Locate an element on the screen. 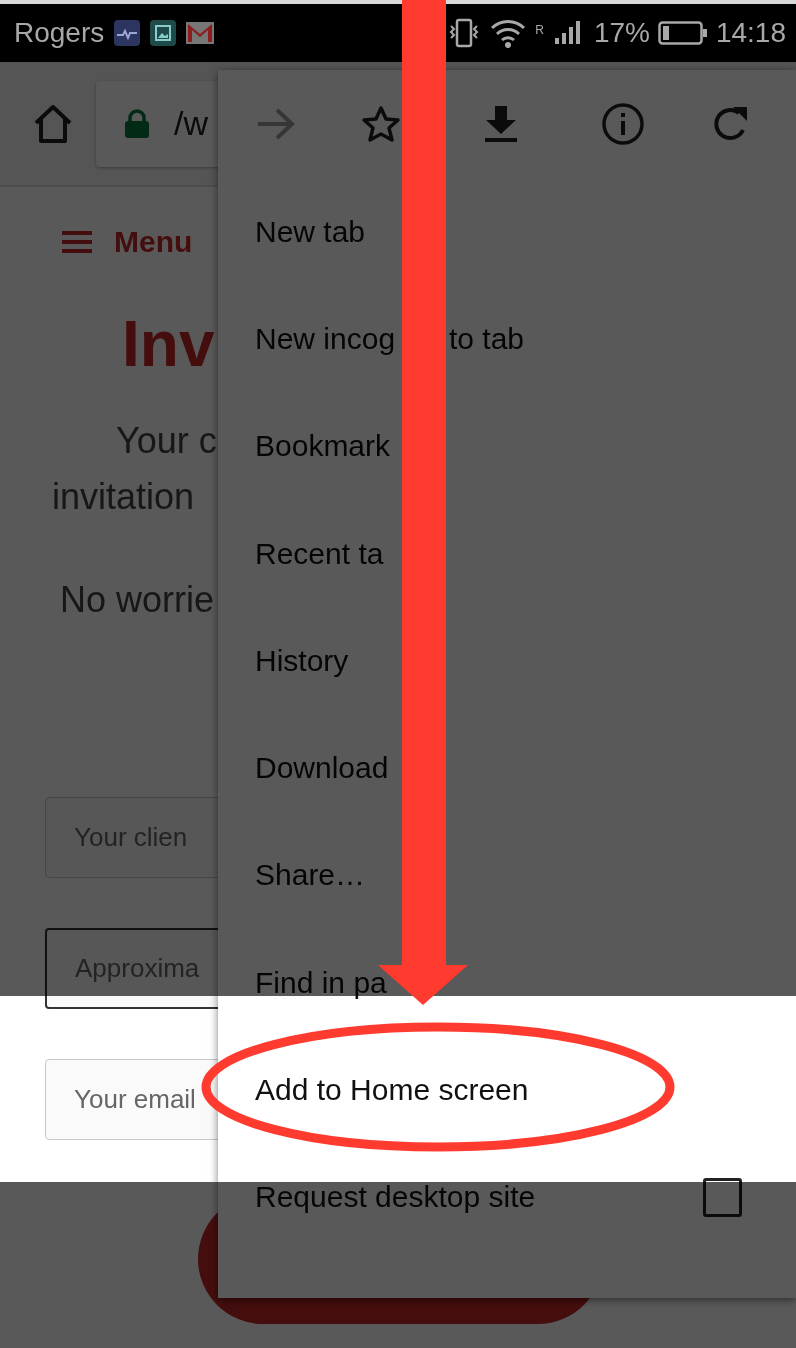 The width and height of the screenshot is (796, 1348). intro-text: Your c is located at coordinates (166, 440).